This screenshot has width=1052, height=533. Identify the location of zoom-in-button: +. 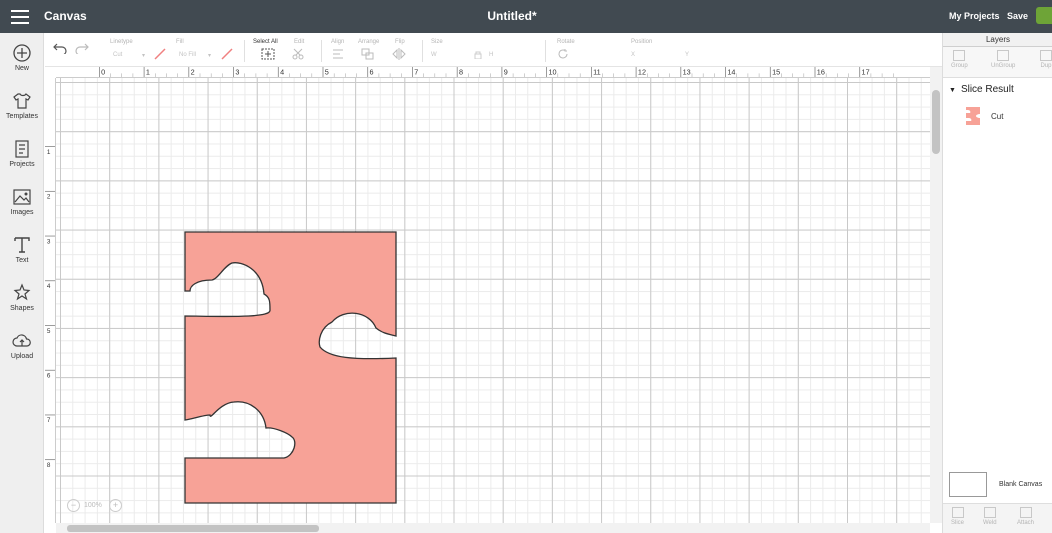
(115, 505).